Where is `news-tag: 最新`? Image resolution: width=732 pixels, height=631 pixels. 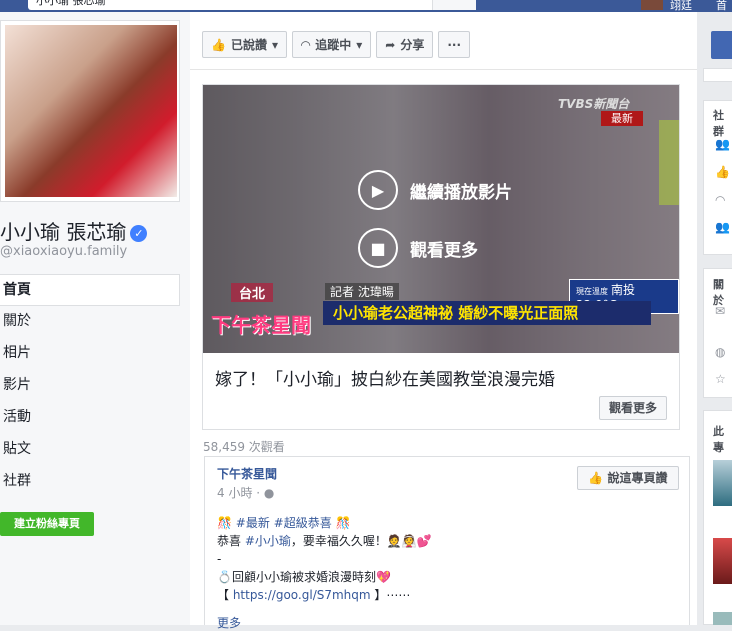
news-tag: 最新 is located at coordinates (622, 118).